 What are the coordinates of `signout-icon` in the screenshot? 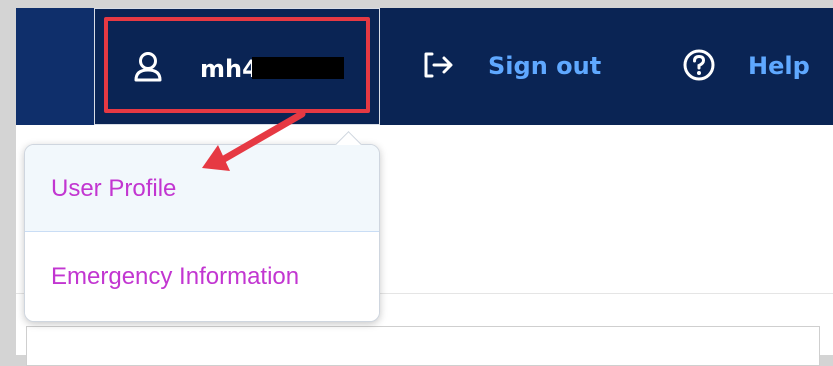 It's located at (438, 65).